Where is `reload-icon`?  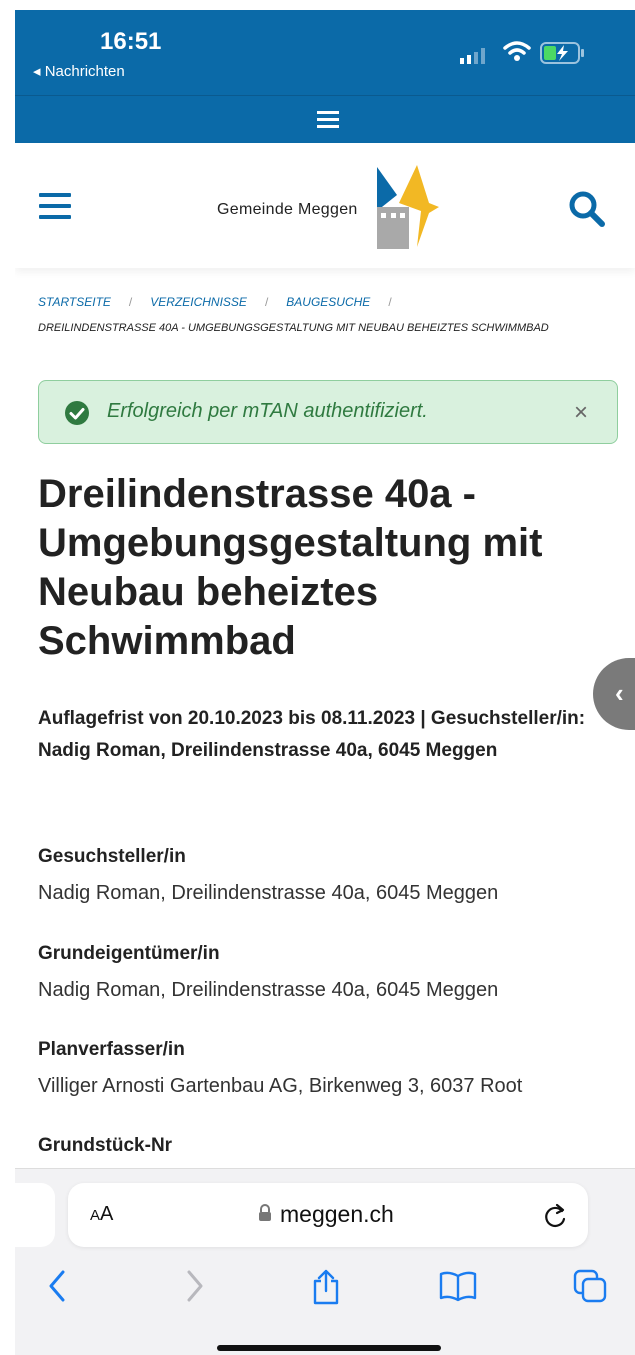 reload-icon is located at coordinates (555, 1215).